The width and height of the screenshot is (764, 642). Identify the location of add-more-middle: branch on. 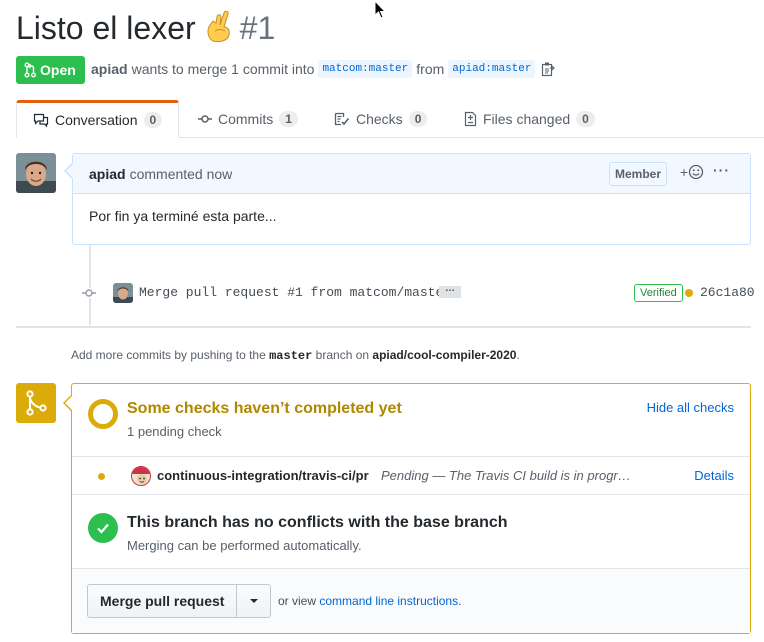
(342, 355).